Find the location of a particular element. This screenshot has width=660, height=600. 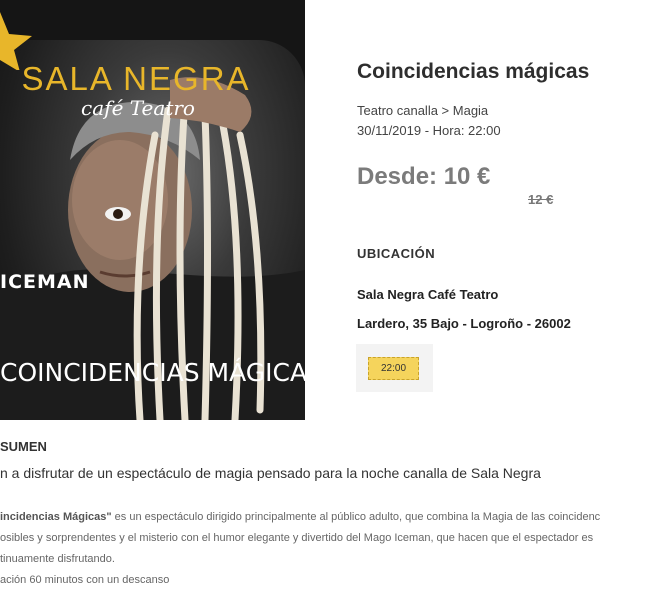

session-time-button: 22:00 is located at coordinates (393, 368).